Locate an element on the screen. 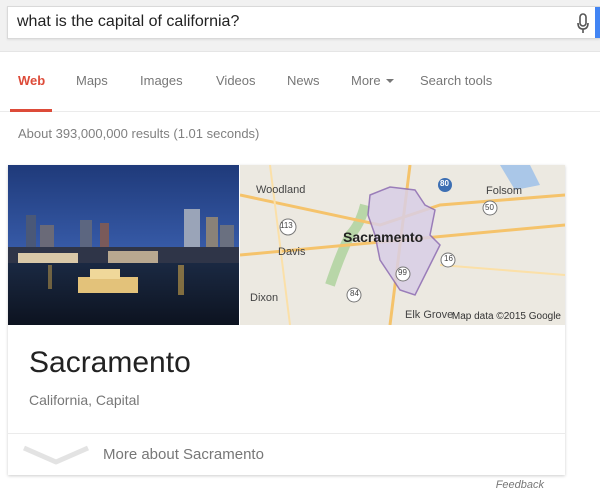  active-tab-indicator is located at coordinates (31, 110).